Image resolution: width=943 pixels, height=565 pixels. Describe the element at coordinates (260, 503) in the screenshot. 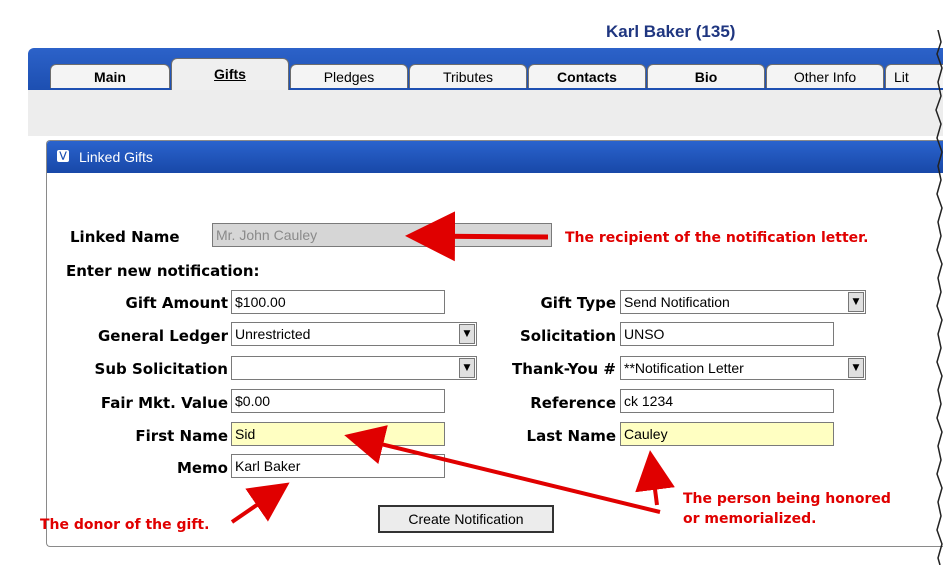

I see `arrow-donor` at that location.